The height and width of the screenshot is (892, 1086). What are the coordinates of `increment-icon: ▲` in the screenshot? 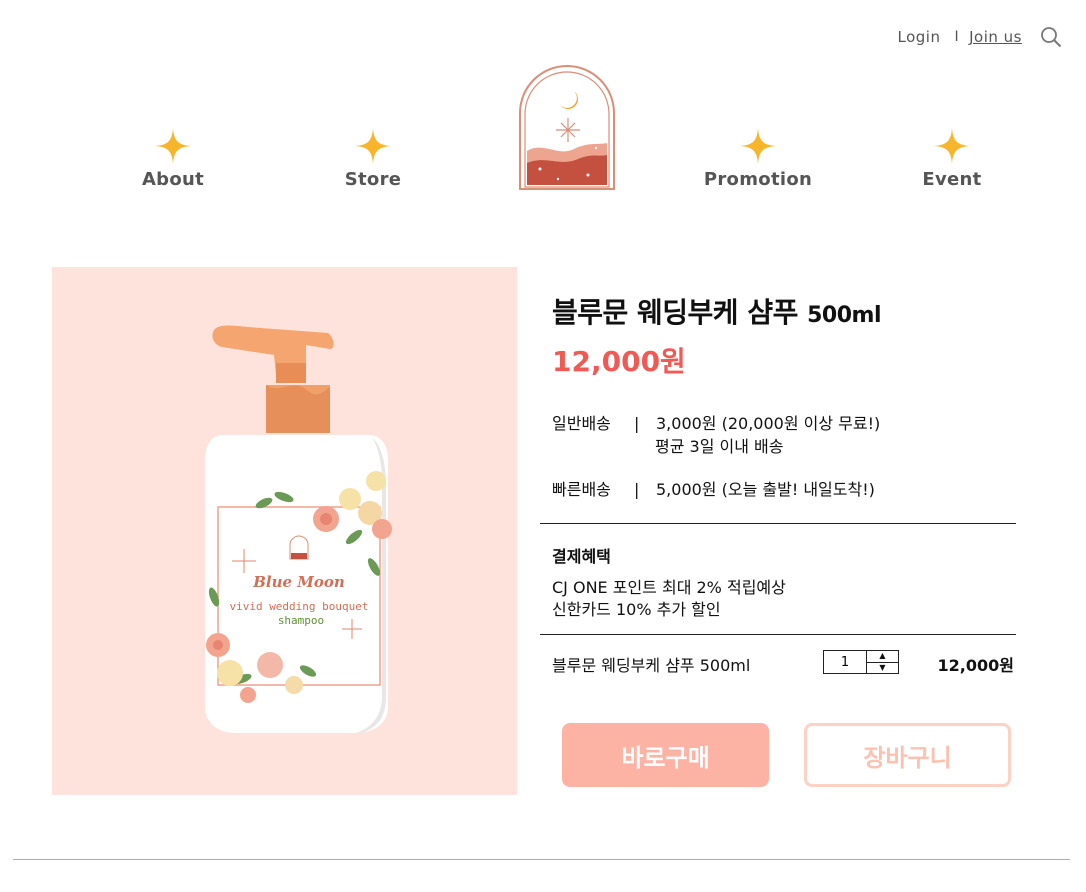 It's located at (882, 657).